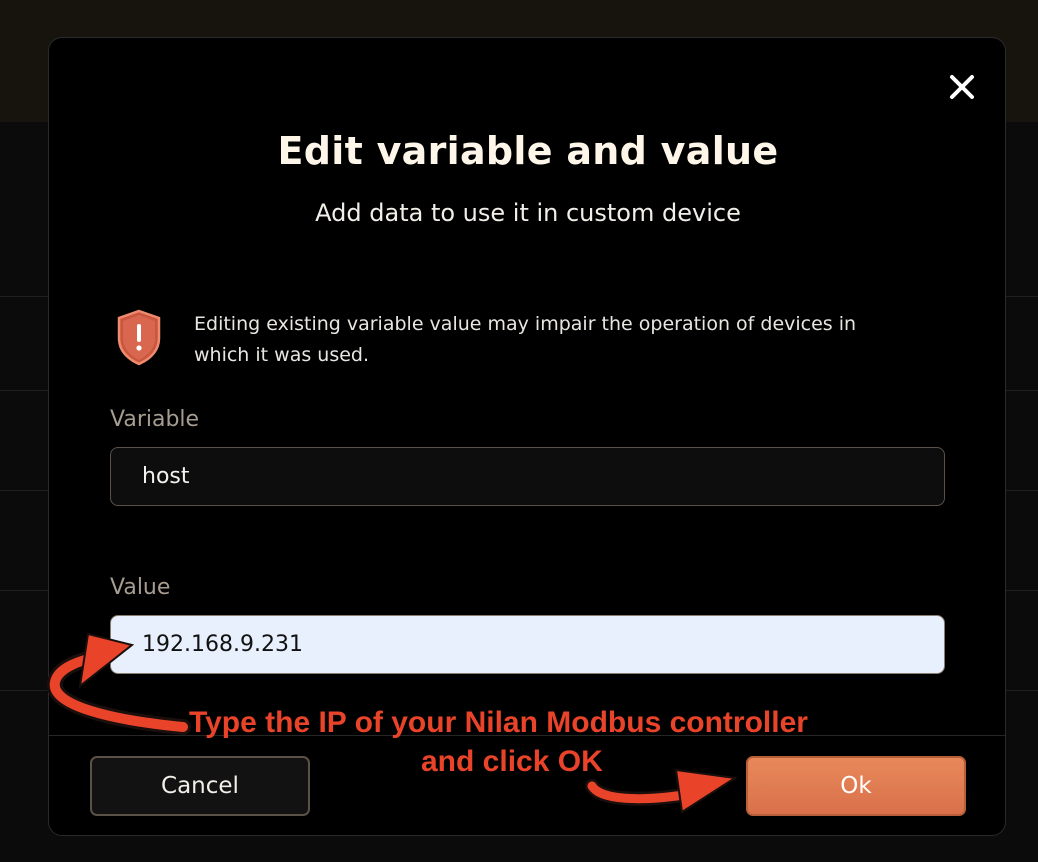 Image resolution: width=1038 pixels, height=862 pixels. Describe the element at coordinates (856, 786) in the screenshot. I see `ok-button: Ok` at that location.